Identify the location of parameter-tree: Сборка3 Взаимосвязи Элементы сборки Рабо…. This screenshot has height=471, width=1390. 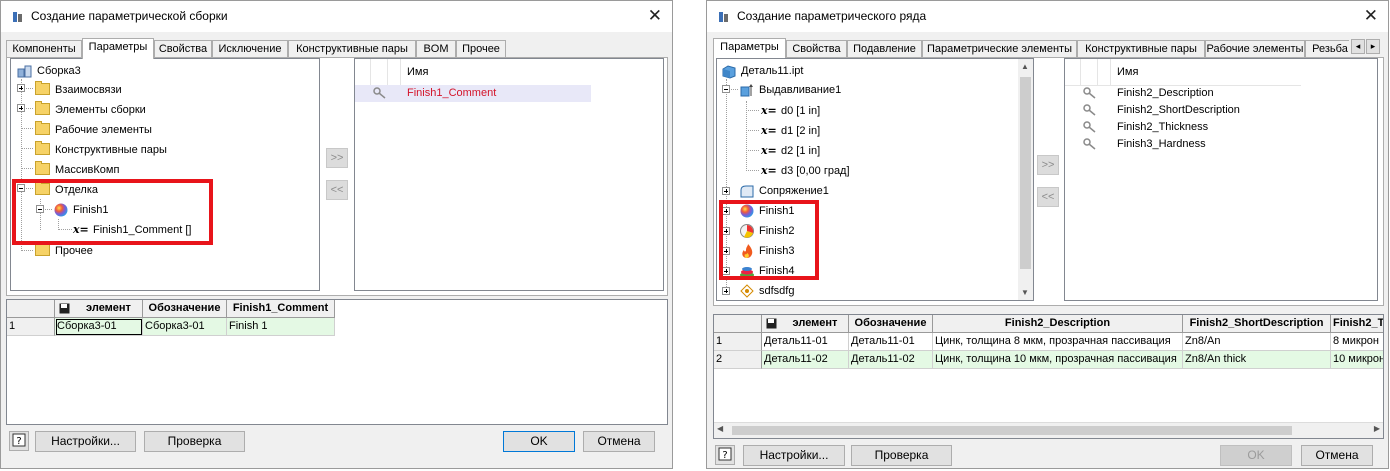
(165, 174).